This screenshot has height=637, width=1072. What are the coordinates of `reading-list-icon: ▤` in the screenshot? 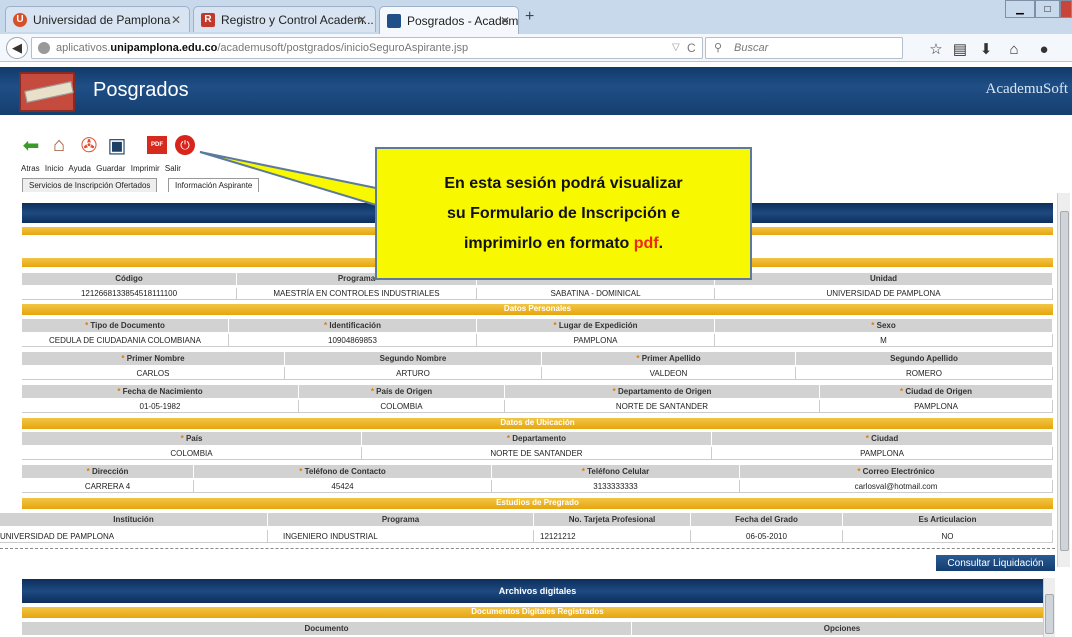 It's located at (960, 49).